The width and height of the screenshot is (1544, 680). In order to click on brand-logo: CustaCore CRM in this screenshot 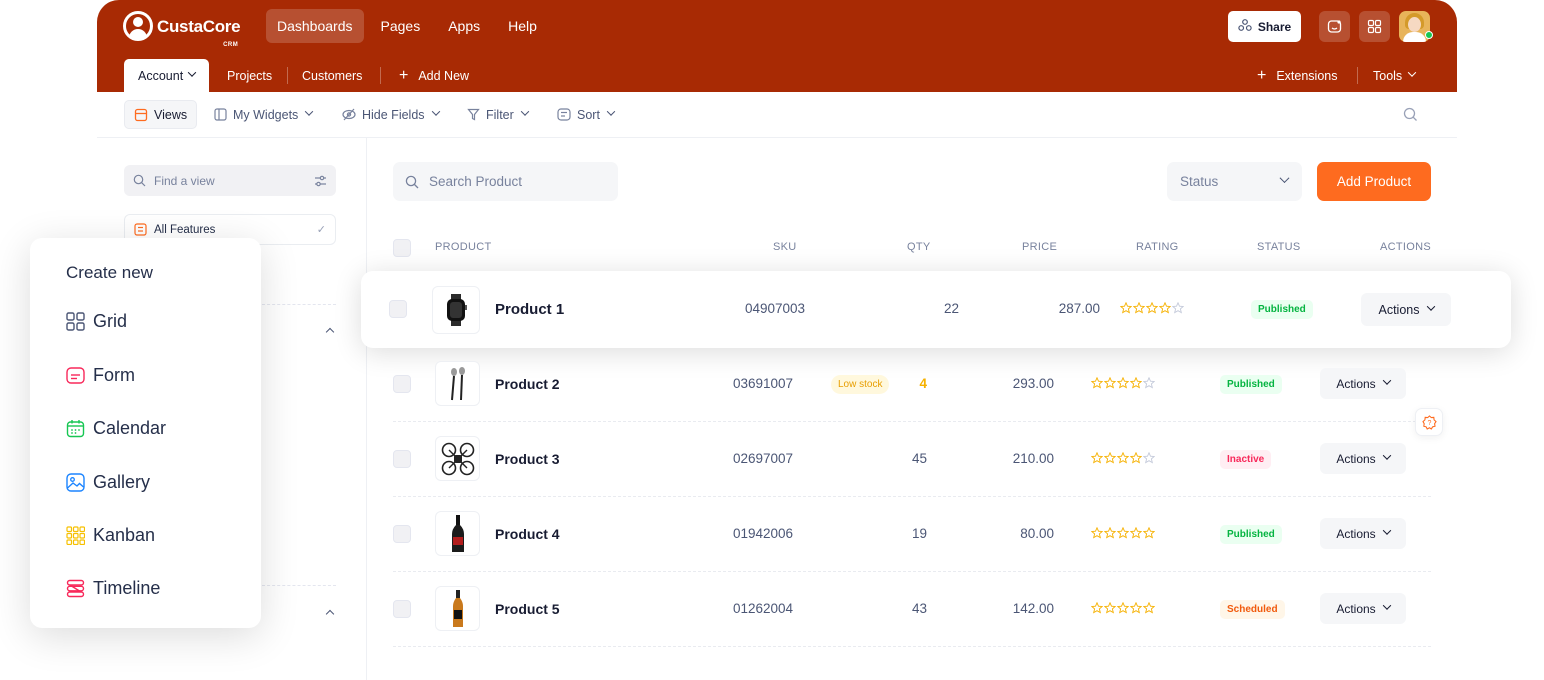, I will do `click(182, 29)`.